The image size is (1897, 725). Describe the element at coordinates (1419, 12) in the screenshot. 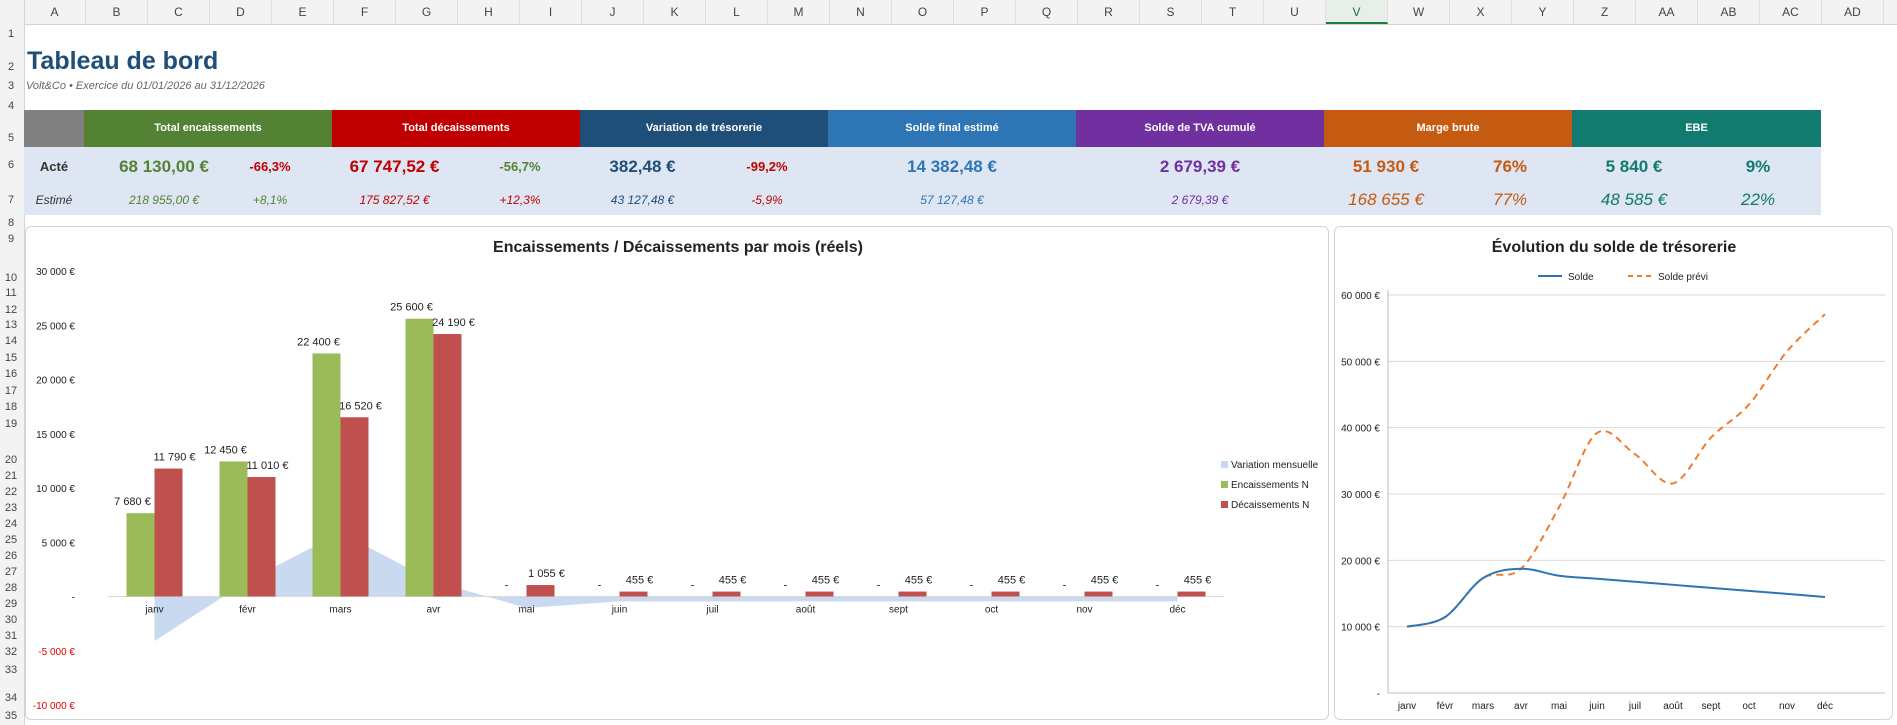

I see `column-header-W: W` at that location.